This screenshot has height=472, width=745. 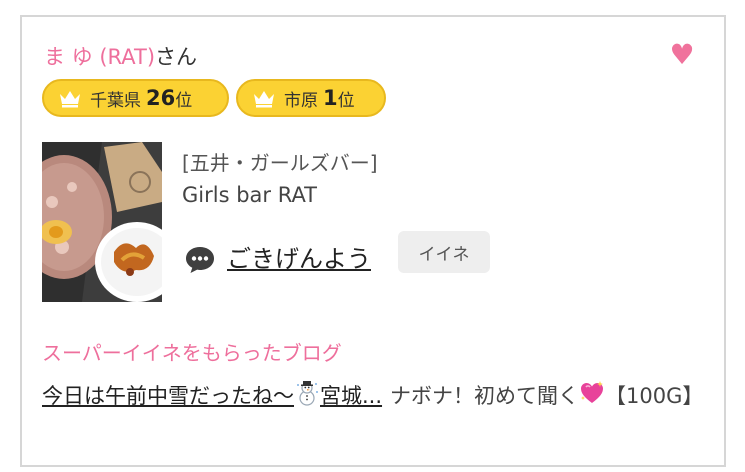 I want to click on snowman-icon, so click(x=307, y=393).